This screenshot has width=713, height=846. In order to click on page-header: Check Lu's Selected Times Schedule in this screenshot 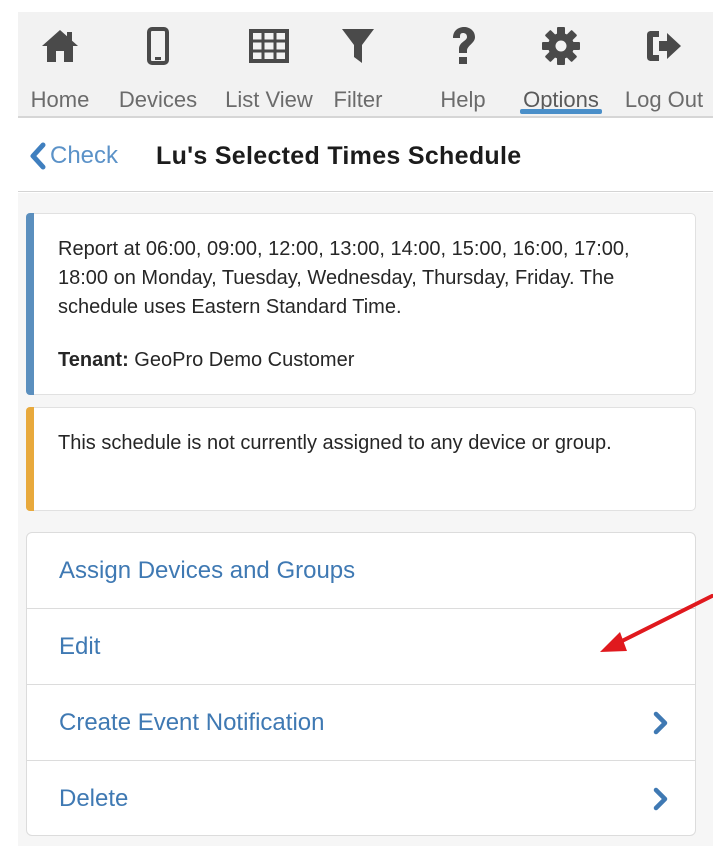, I will do `click(365, 156)`.